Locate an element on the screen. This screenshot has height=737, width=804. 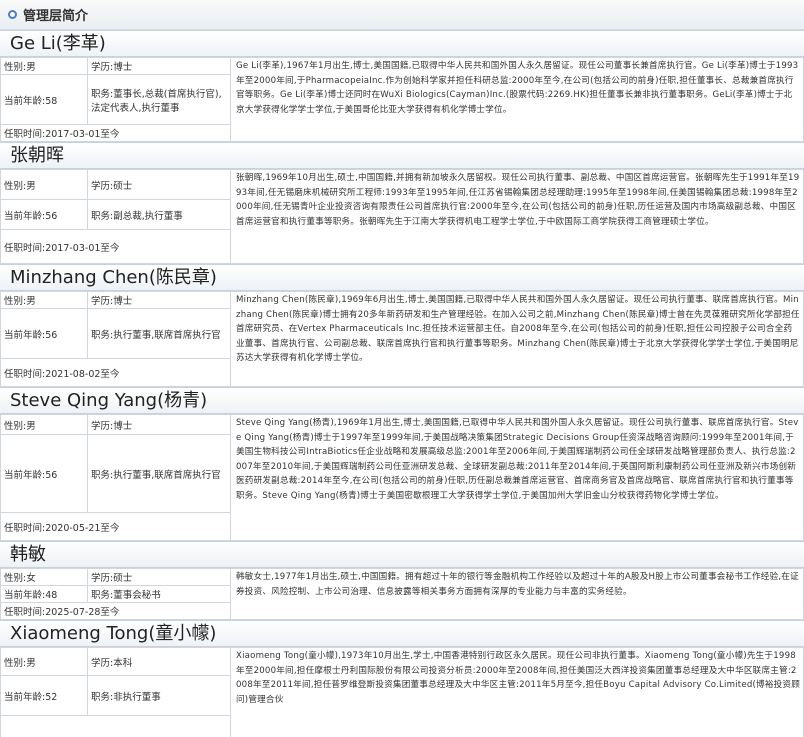
person-name: Ge Li(李革) is located at coordinates (402, 43).